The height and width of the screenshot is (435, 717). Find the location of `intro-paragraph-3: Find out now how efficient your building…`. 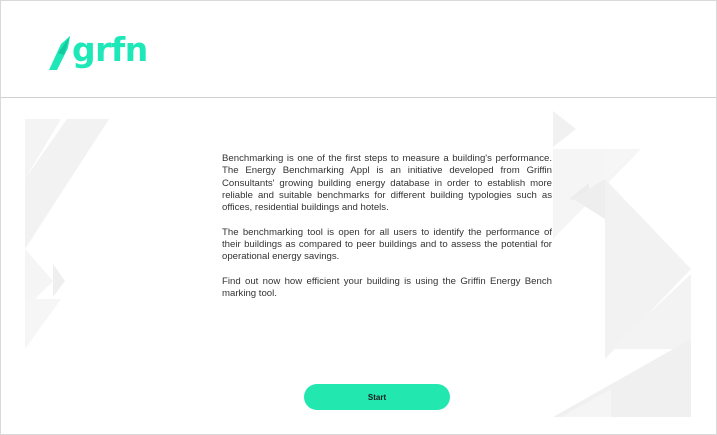

intro-paragraph-3: Find out now how efficient your building… is located at coordinates (387, 287).